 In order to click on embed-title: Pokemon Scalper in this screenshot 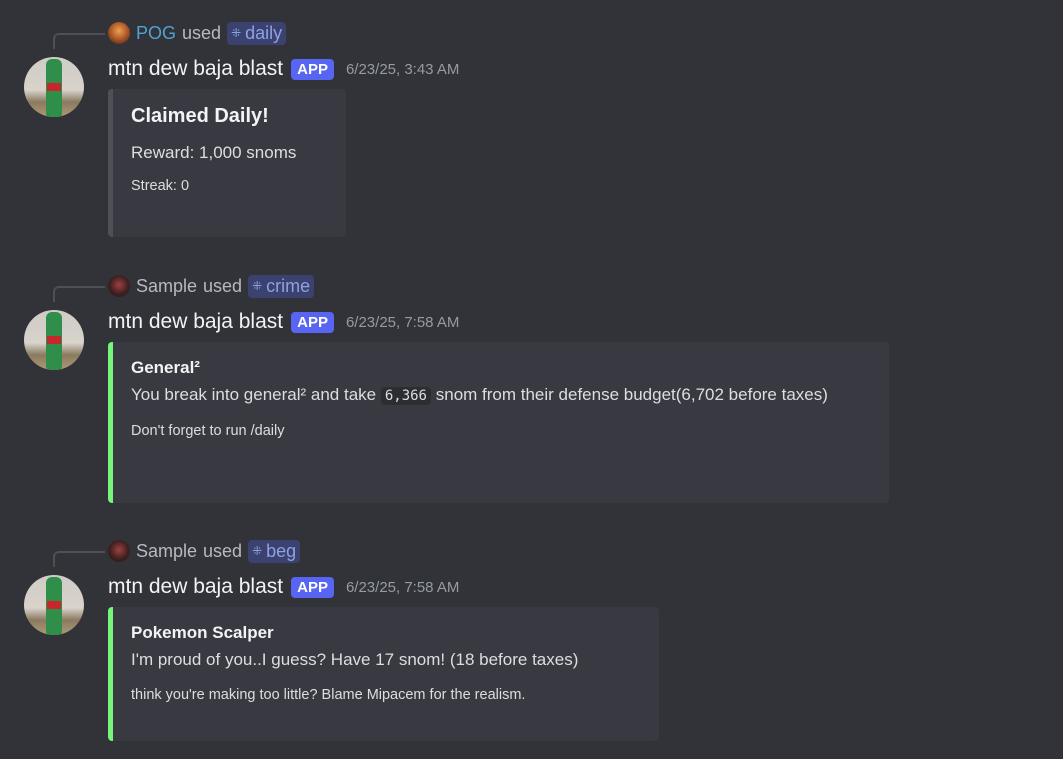, I will do `click(202, 632)`.